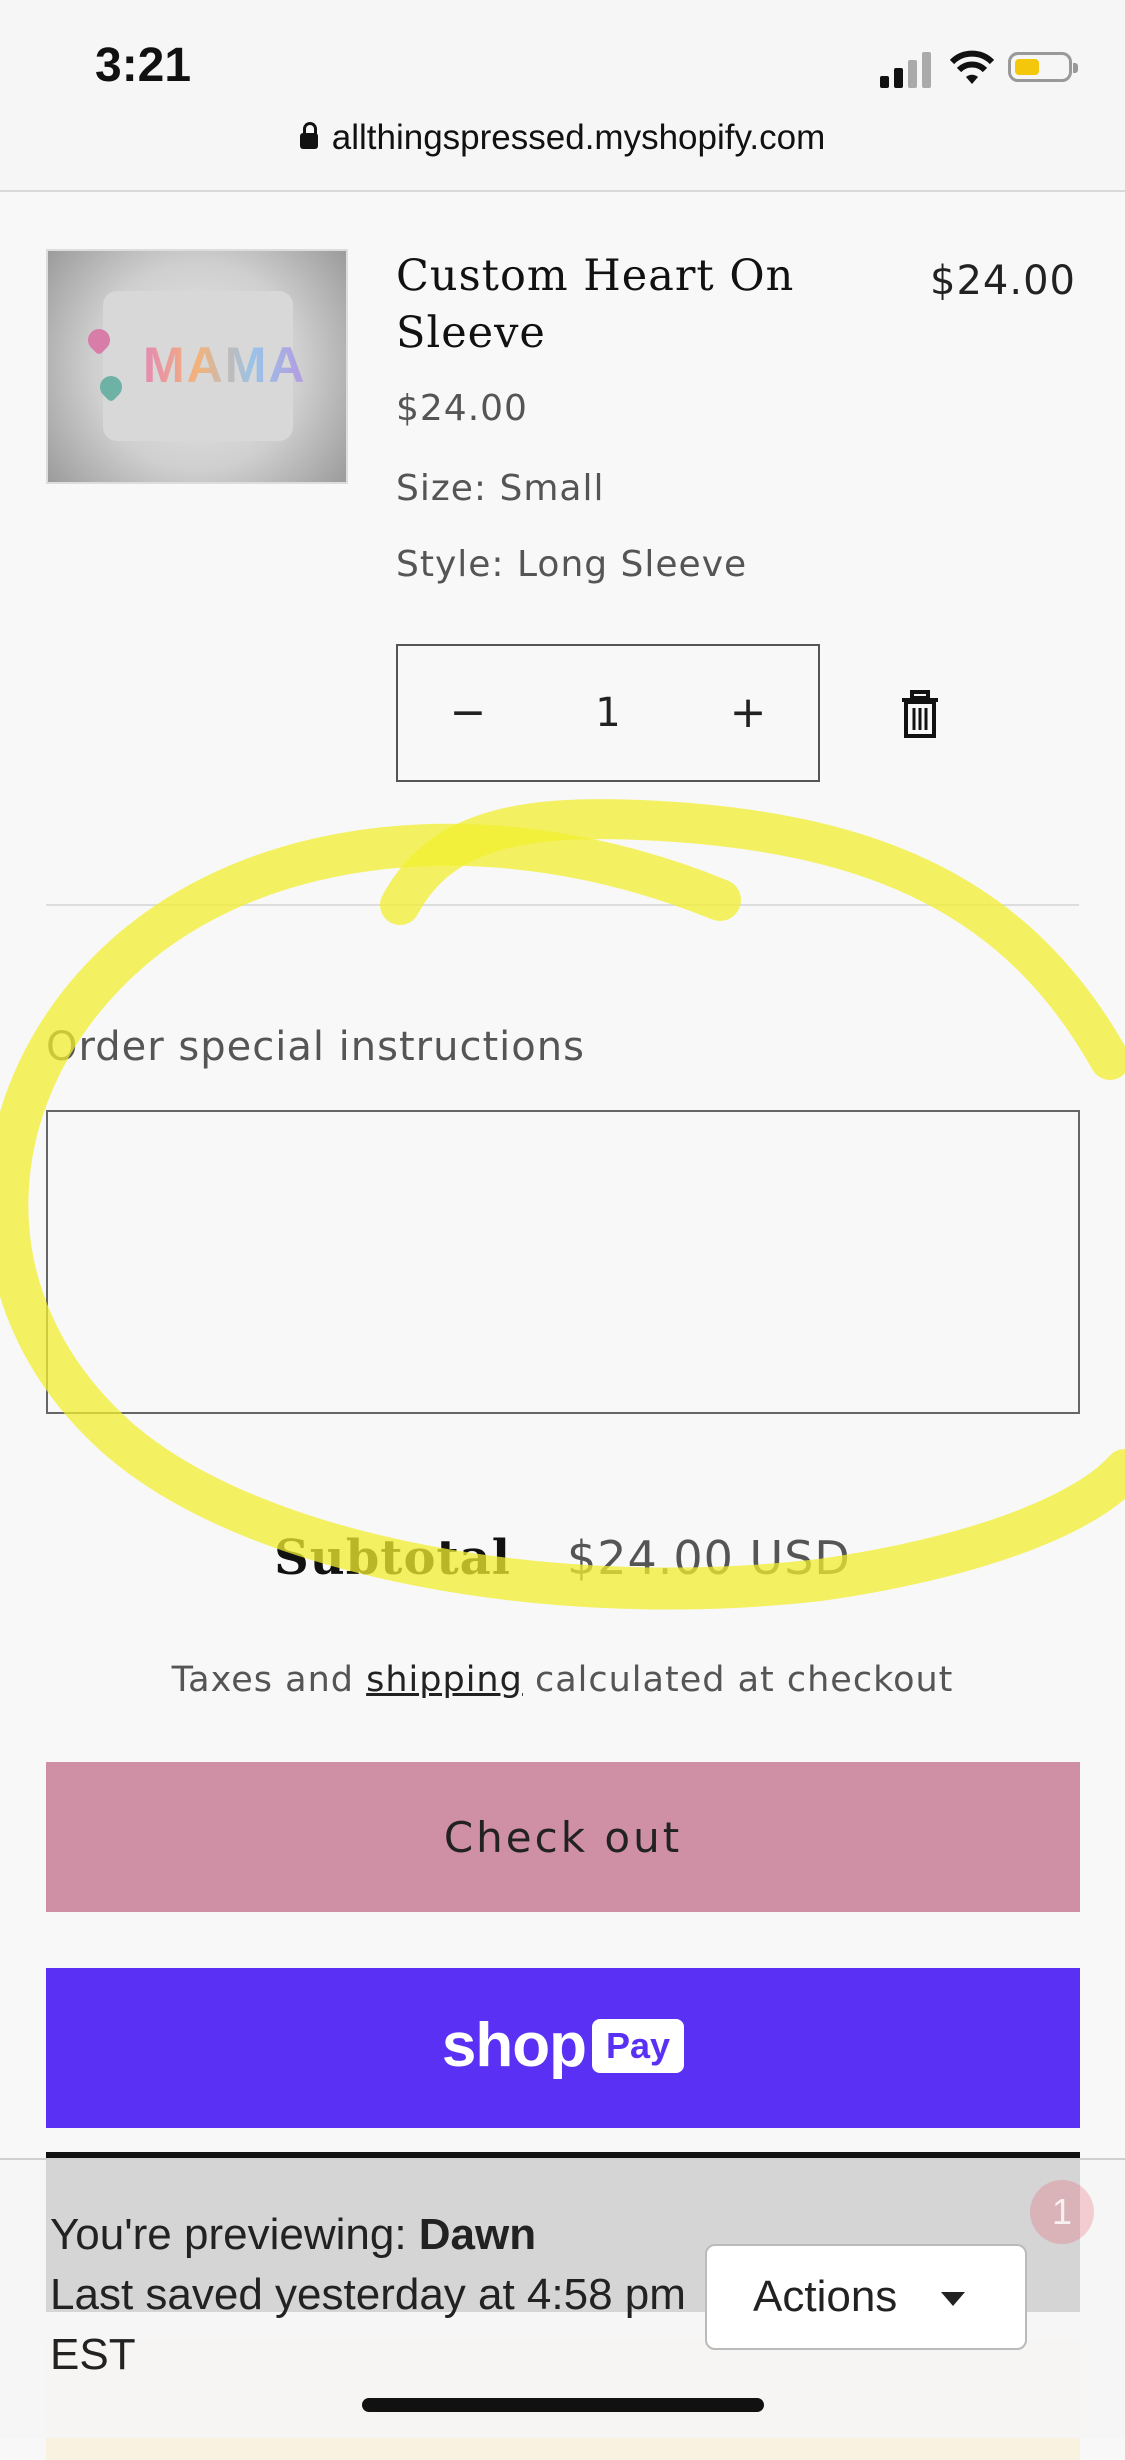 The height and width of the screenshot is (2460, 1125). Describe the element at coordinates (143, 65) in the screenshot. I see `clock: 3:21` at that location.